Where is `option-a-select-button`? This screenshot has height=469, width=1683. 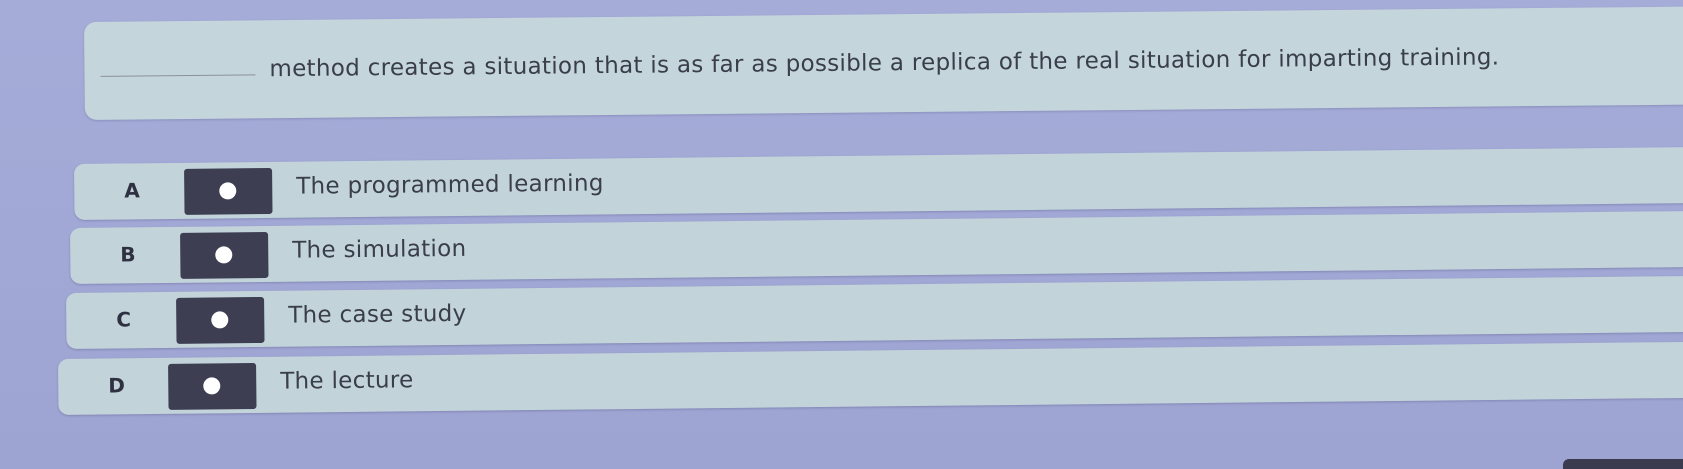 option-a-select-button is located at coordinates (228, 191).